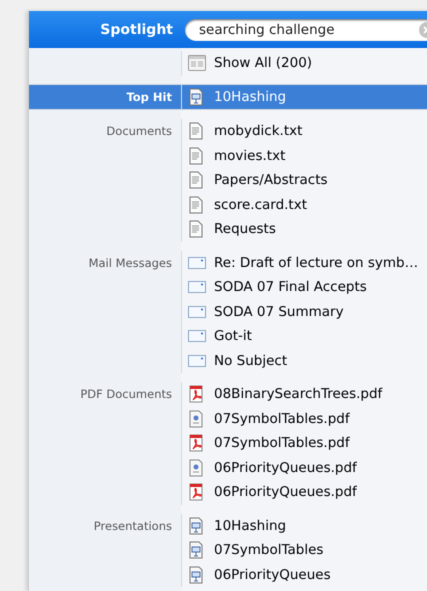 This screenshot has width=427, height=591. What do you see at coordinates (149, 97) in the screenshot?
I see `category-label: Top Hit` at bounding box center [149, 97].